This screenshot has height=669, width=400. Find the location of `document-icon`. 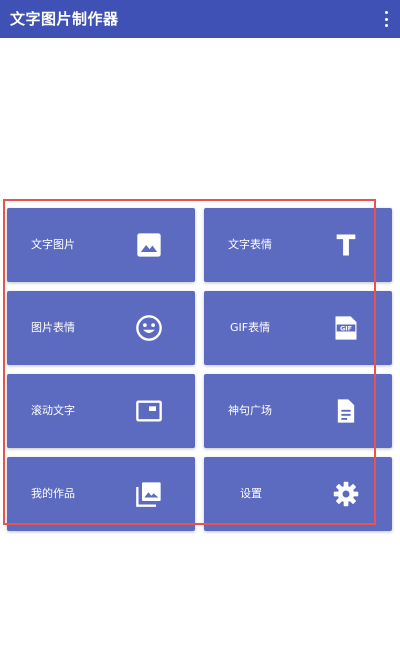

document-icon is located at coordinates (346, 411).